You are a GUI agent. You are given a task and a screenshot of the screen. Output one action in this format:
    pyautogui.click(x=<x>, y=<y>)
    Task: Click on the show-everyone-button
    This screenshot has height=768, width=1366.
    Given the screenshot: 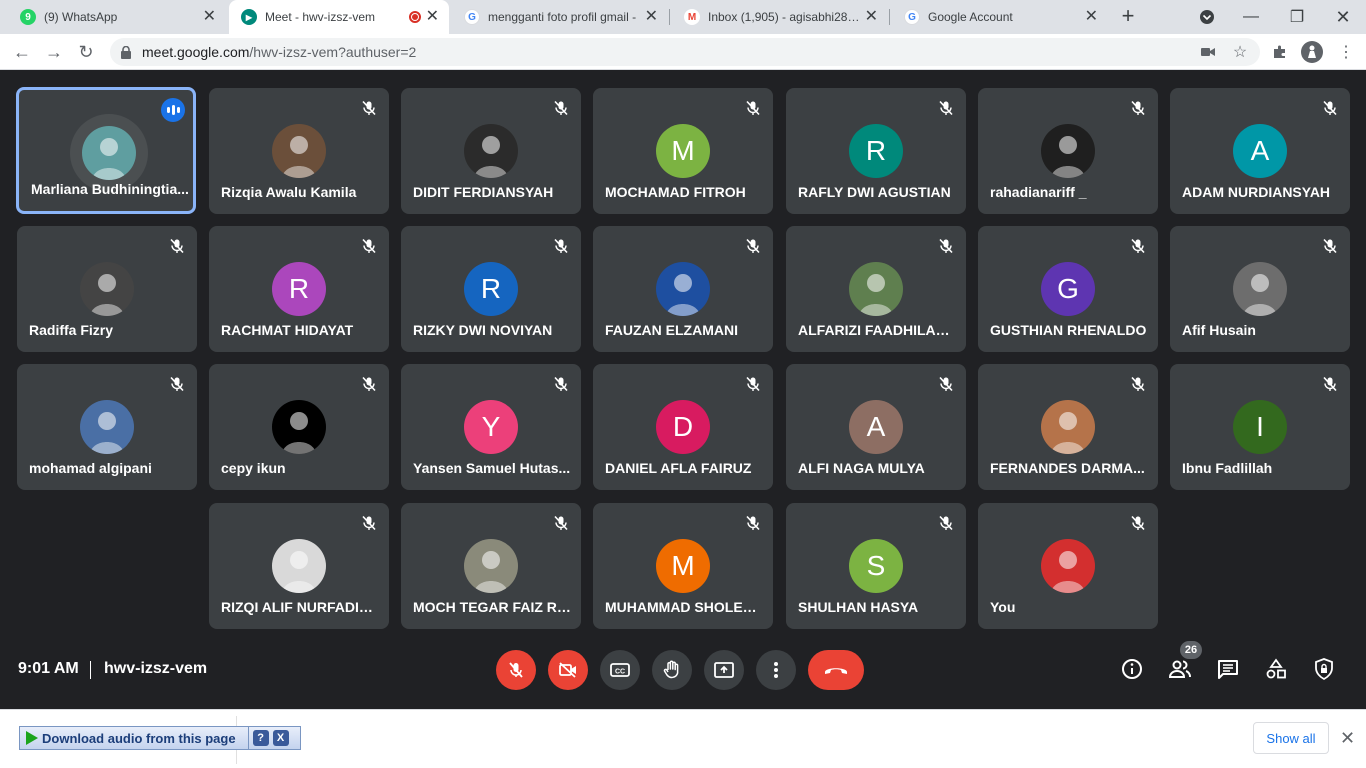 What is the action you would take?
    pyautogui.click(x=1180, y=669)
    